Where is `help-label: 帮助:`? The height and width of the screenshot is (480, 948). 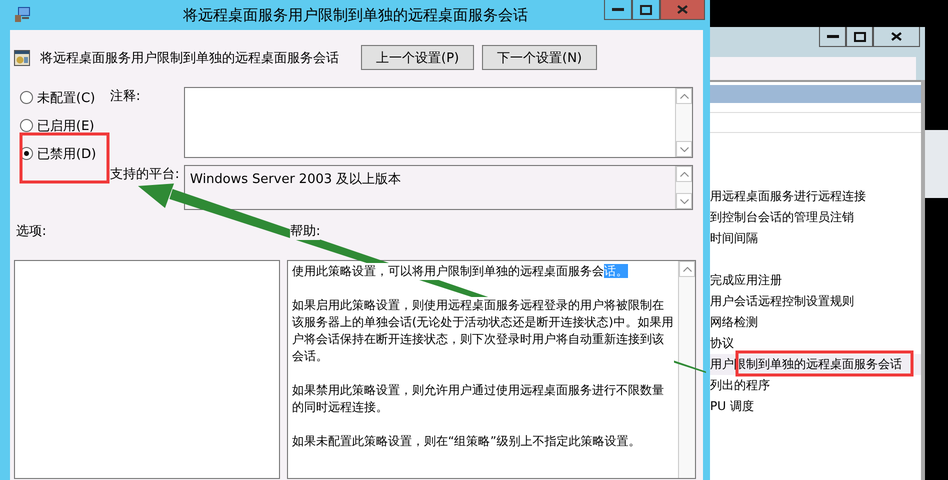
help-label: 帮助: is located at coordinates (305, 231).